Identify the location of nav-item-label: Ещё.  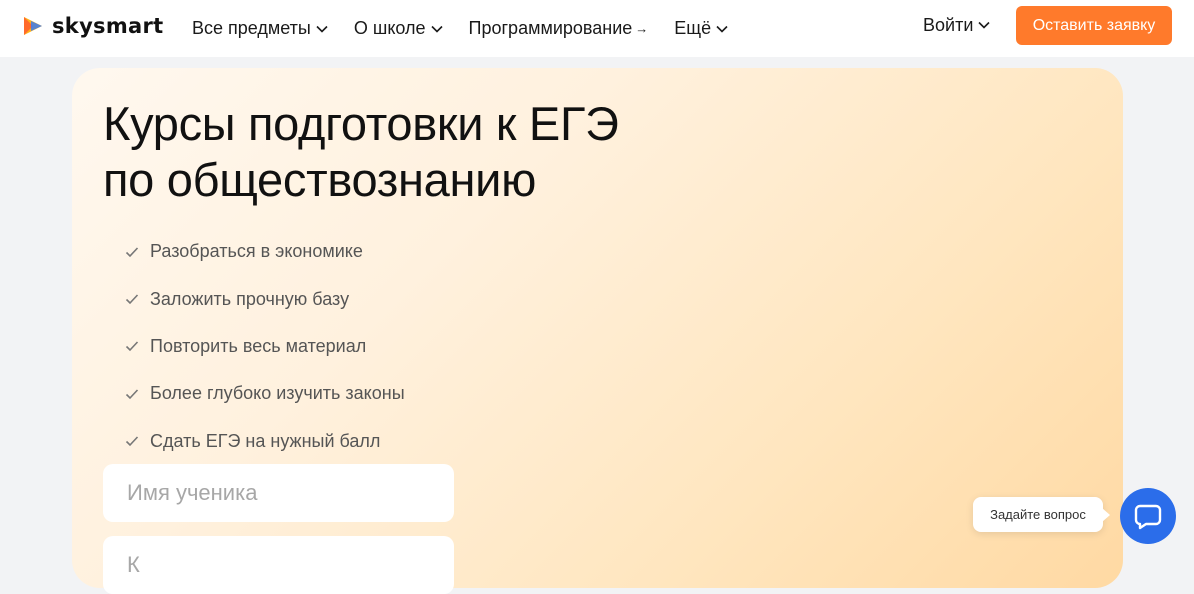
(693, 28).